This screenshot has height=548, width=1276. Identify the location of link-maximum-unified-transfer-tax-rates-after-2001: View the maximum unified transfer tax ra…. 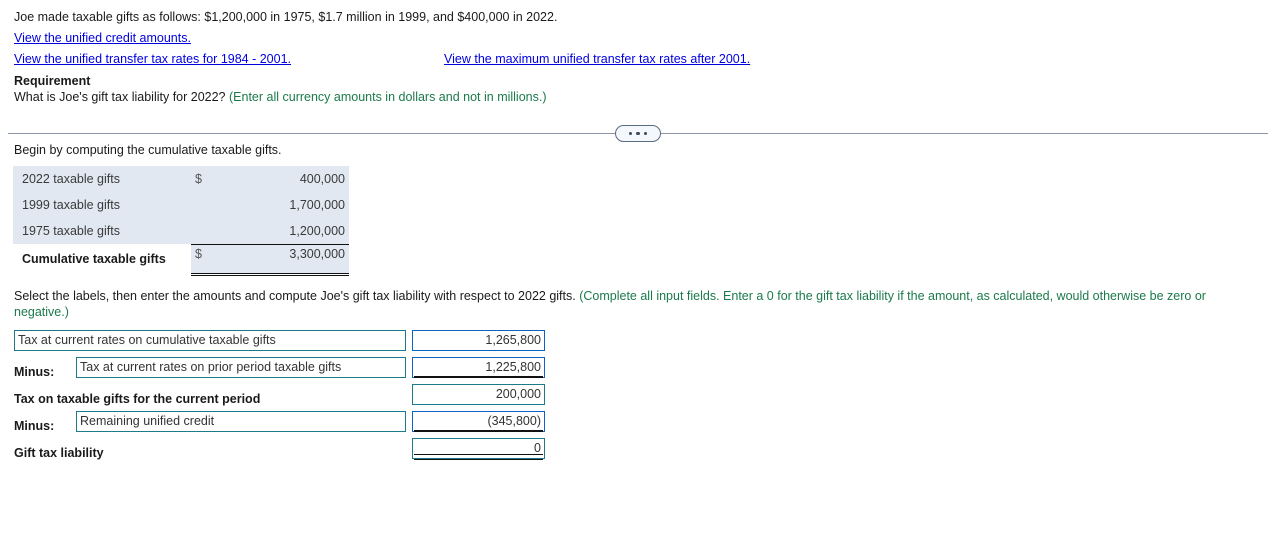
(597, 59).